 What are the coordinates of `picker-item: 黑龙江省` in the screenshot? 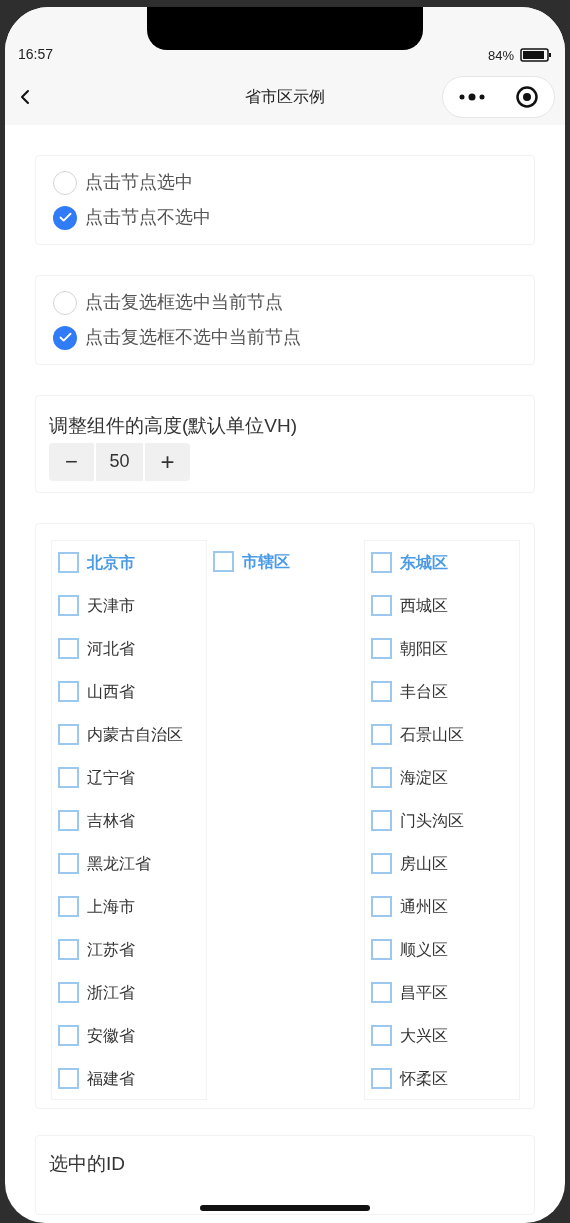 It's located at (129, 863).